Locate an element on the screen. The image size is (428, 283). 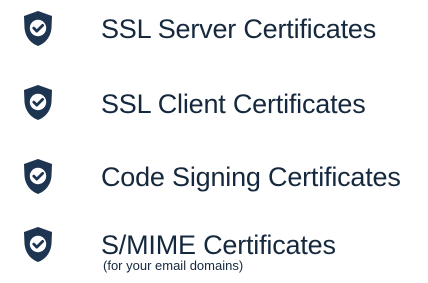
certificate-label: SSL Server Certificates is located at coordinates (238, 29).